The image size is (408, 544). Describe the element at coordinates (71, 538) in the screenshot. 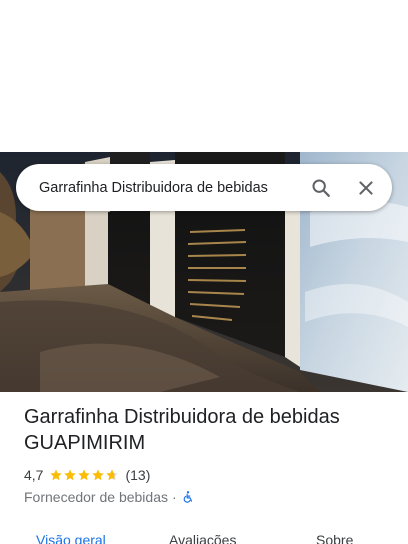

I see `tab-overview: Visão geral` at that location.